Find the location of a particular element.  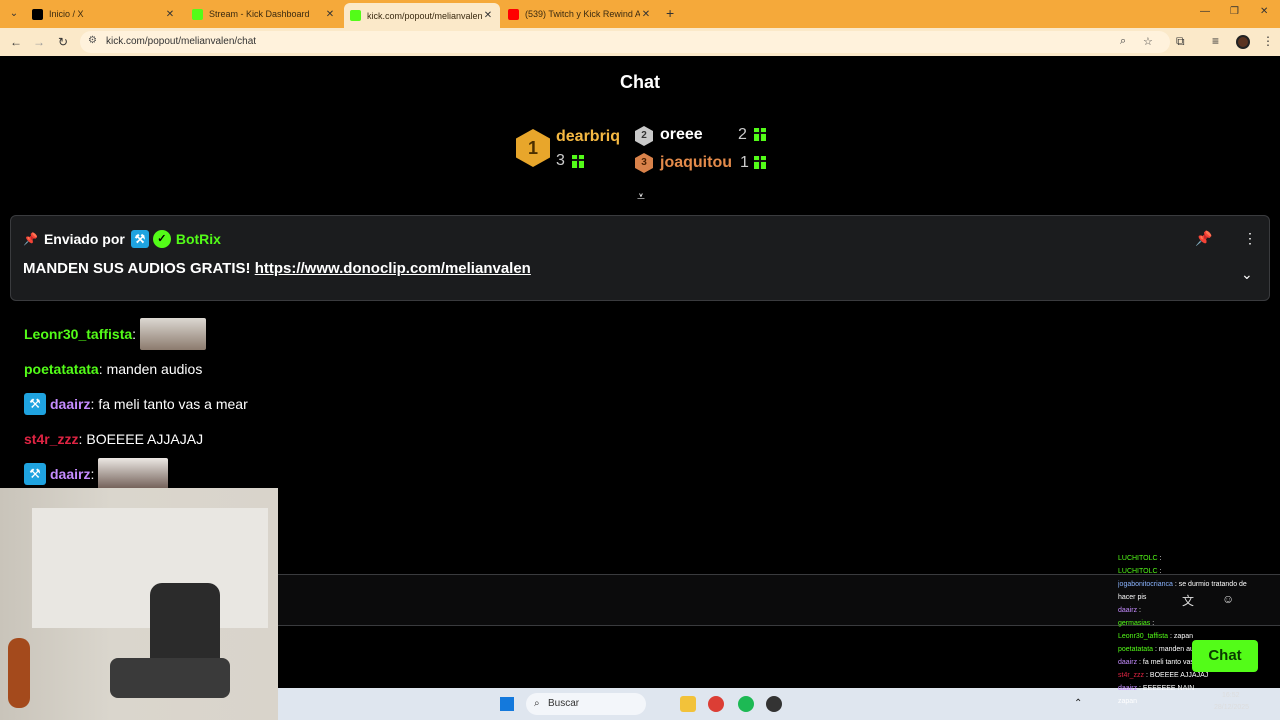

overlay-line: daairz : EEEEEEE NAIN is located at coordinates (1156, 688).